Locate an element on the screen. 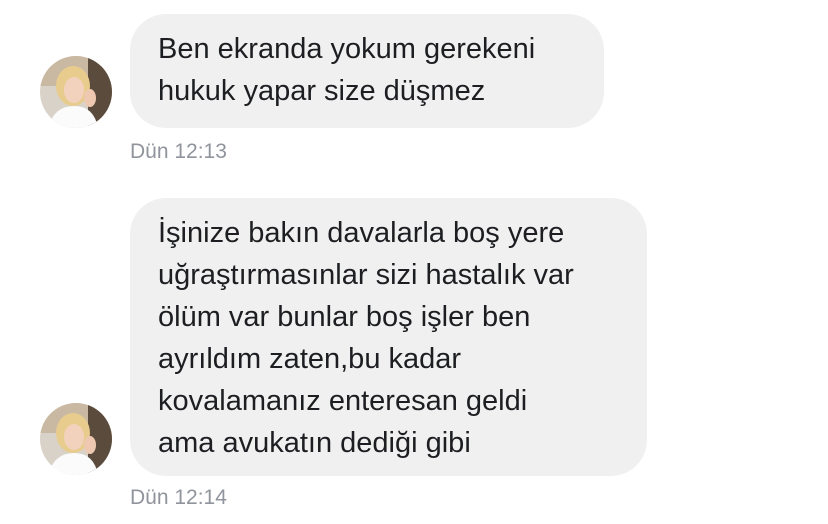 Image resolution: width=828 pixels, height=524 pixels. message-timestamp: Dün 12:14 is located at coordinates (178, 497).